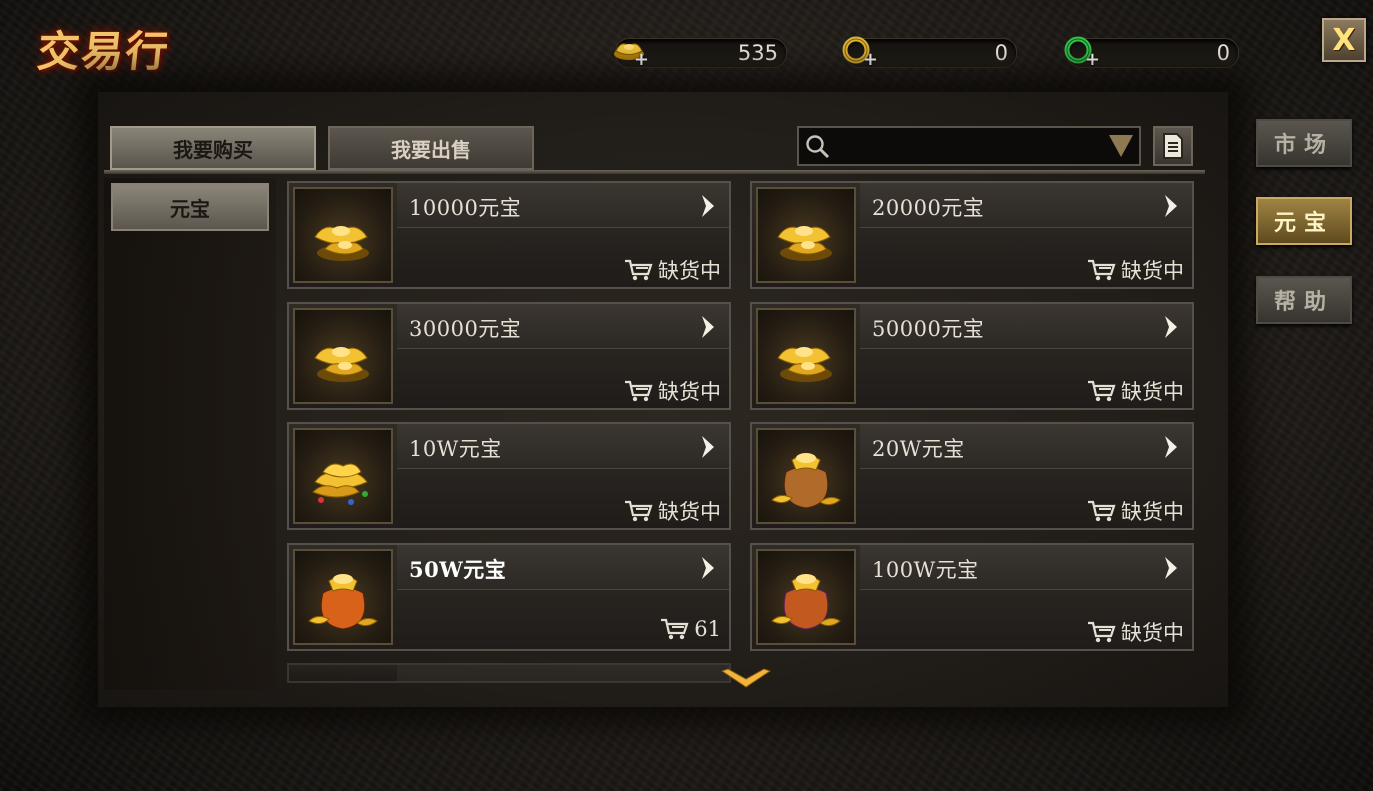 This screenshot has width=1373, height=791. Describe the element at coordinates (707, 628) in the screenshot. I see `item-stock-label: 61` at that location.